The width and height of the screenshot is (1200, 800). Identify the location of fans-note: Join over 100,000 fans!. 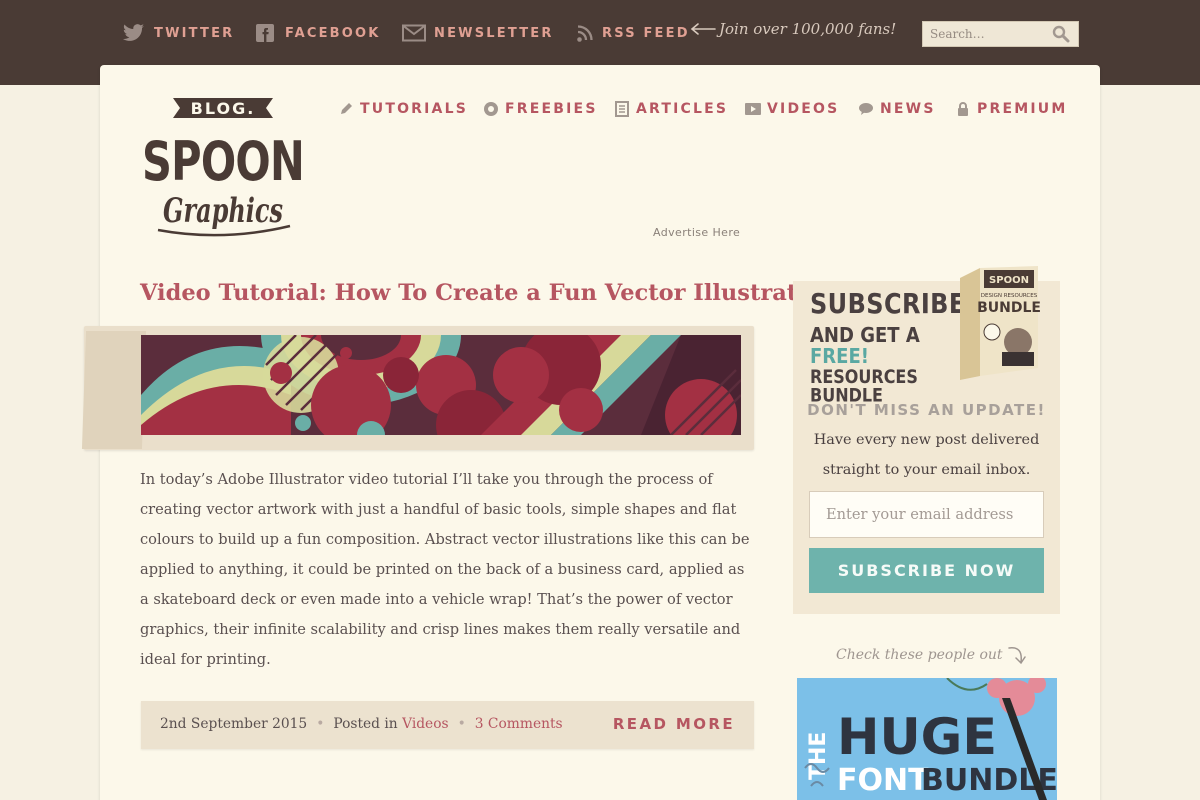
(793, 29).